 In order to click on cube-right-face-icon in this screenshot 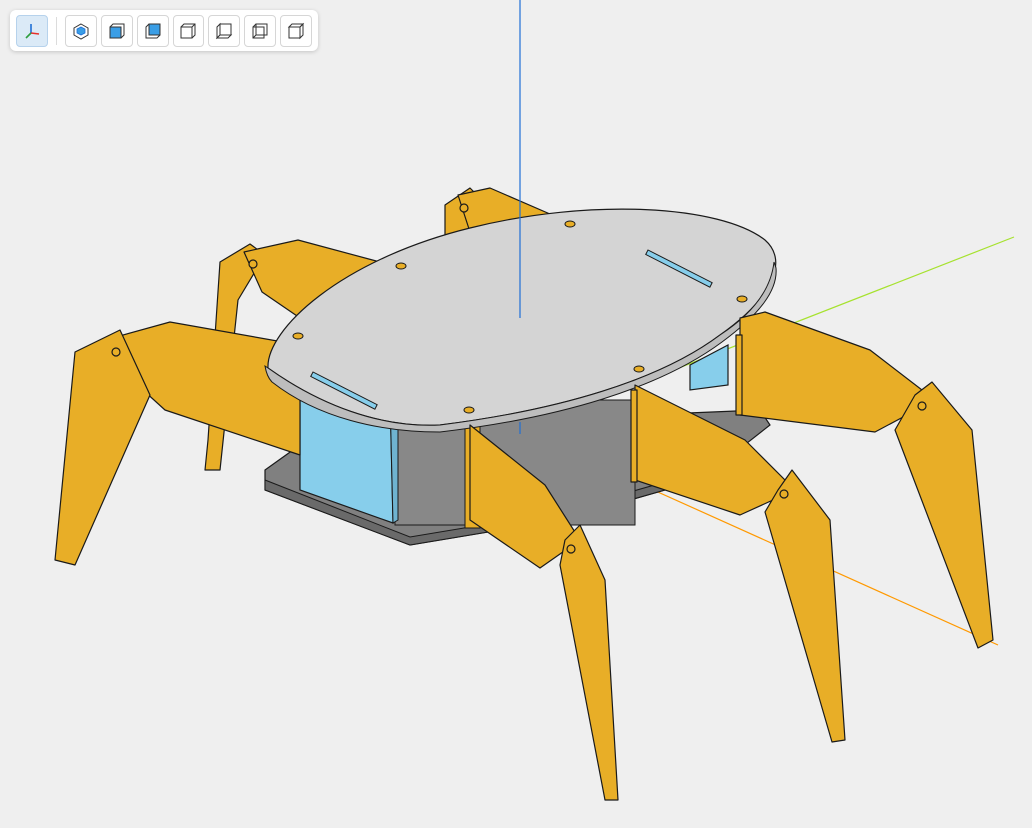, I will do `click(296, 30)`.